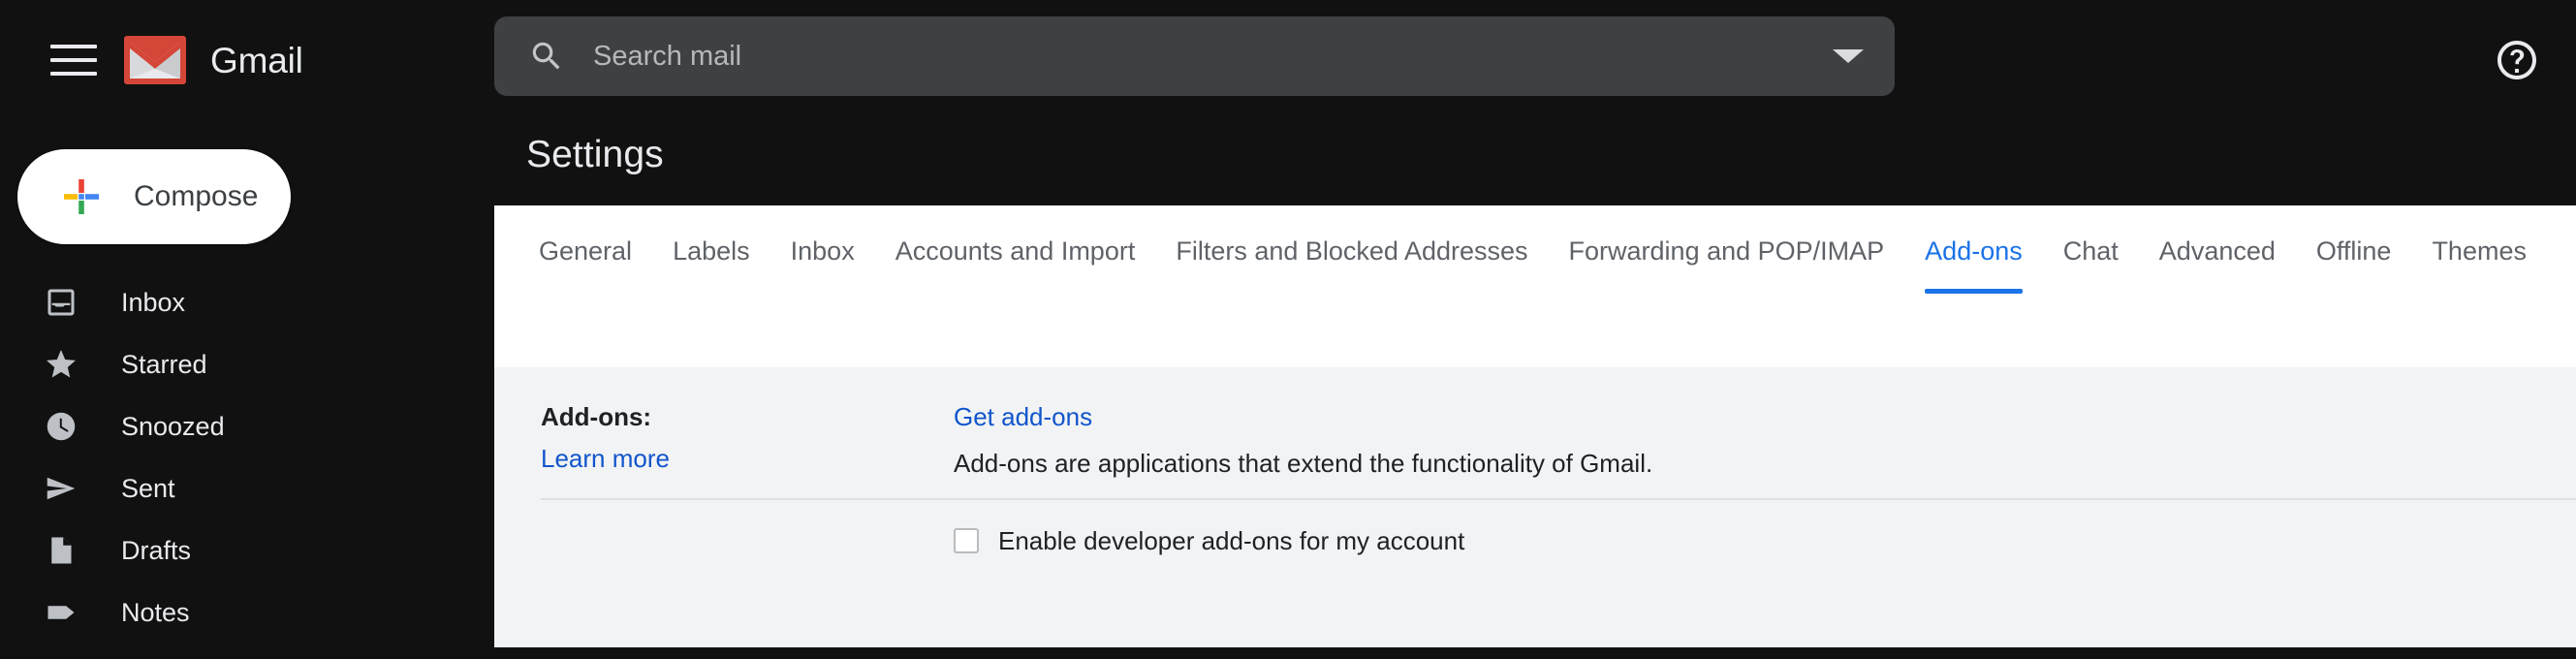 This screenshot has height=659, width=2576. I want to click on page-title: Settings, so click(595, 154).